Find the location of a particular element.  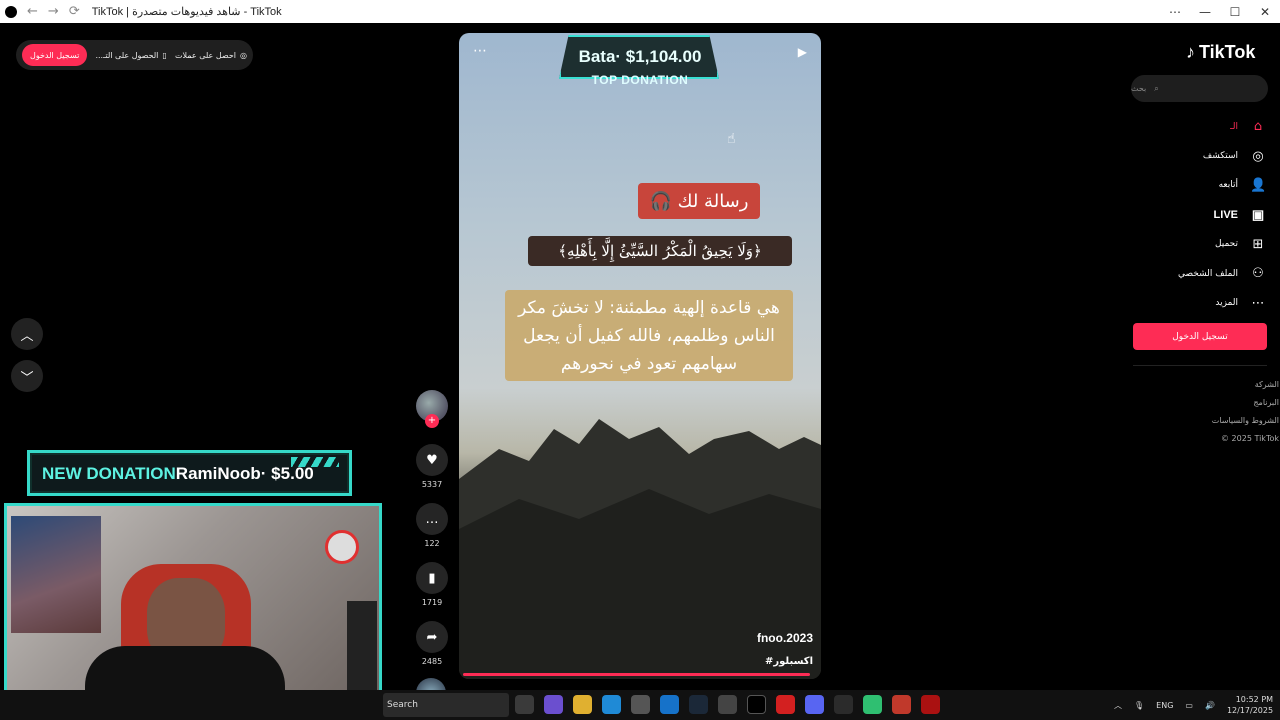

windows-taskbar: Search ︿ 🎙 ENG ▭ 🔊 10:52 PM 12/17/2025 is located at coordinates (640, 705).